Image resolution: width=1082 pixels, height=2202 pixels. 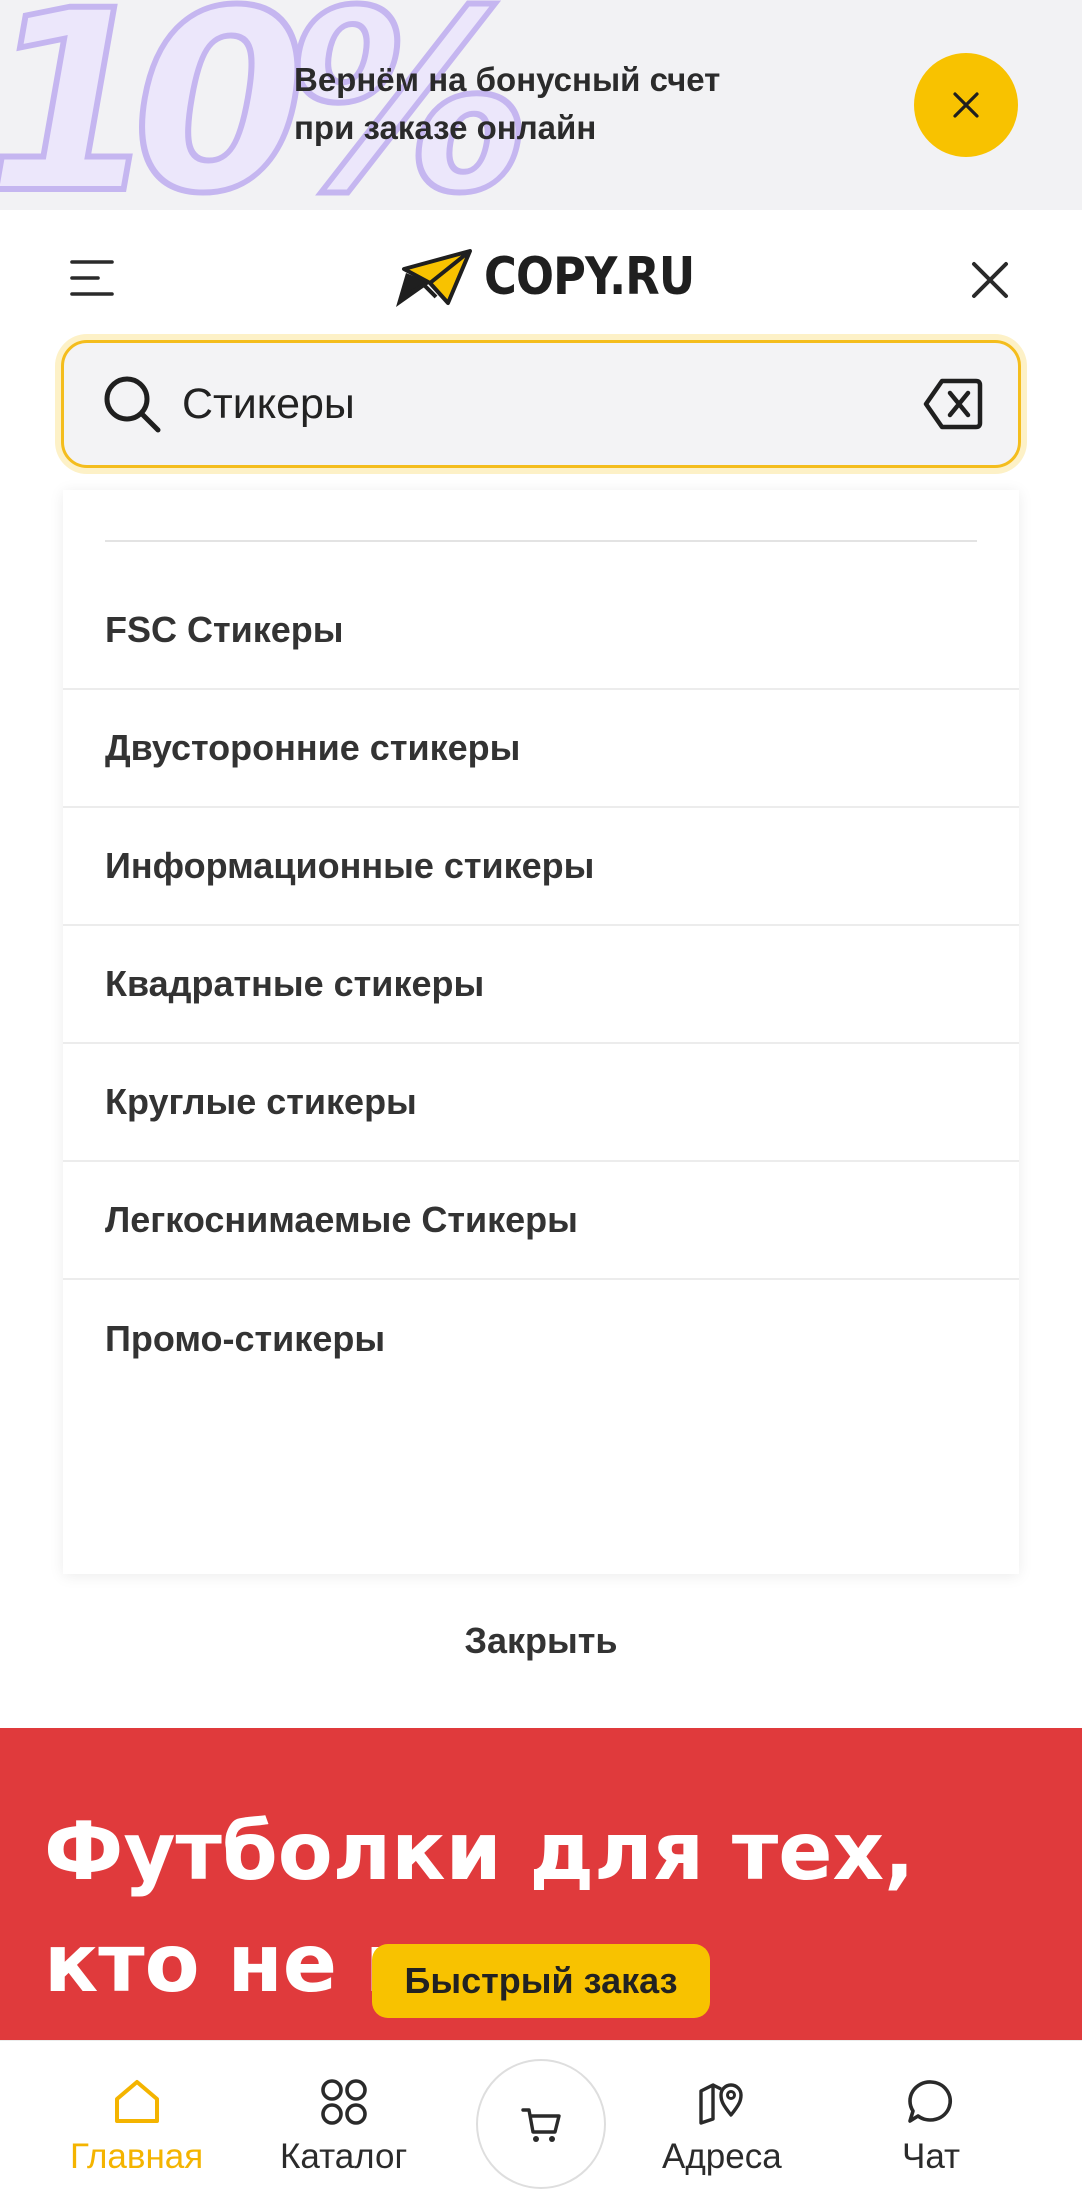 I want to click on suggestion-item: FSC Стикеры, so click(x=541, y=631).